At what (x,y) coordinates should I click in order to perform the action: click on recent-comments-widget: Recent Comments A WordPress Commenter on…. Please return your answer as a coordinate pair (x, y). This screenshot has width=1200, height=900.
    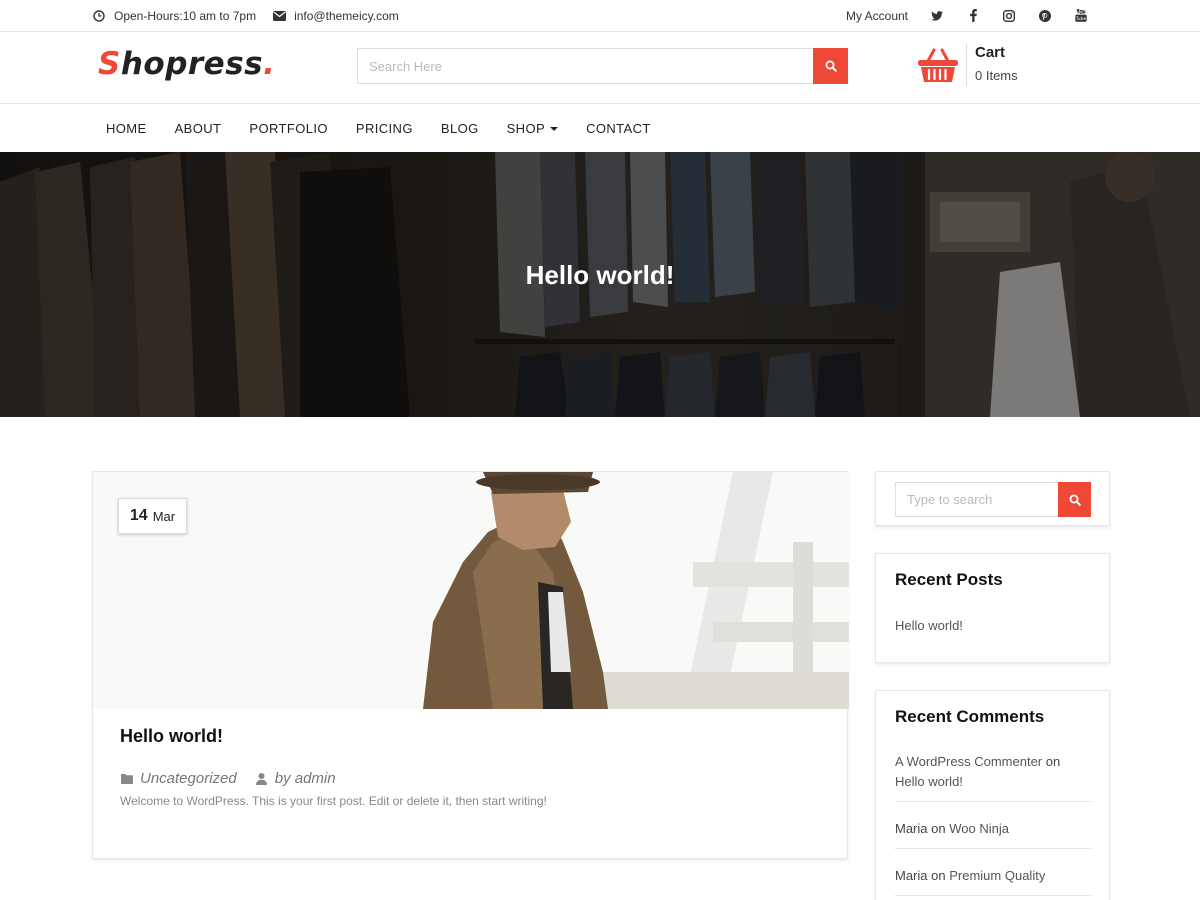
    Looking at the image, I should click on (992, 795).